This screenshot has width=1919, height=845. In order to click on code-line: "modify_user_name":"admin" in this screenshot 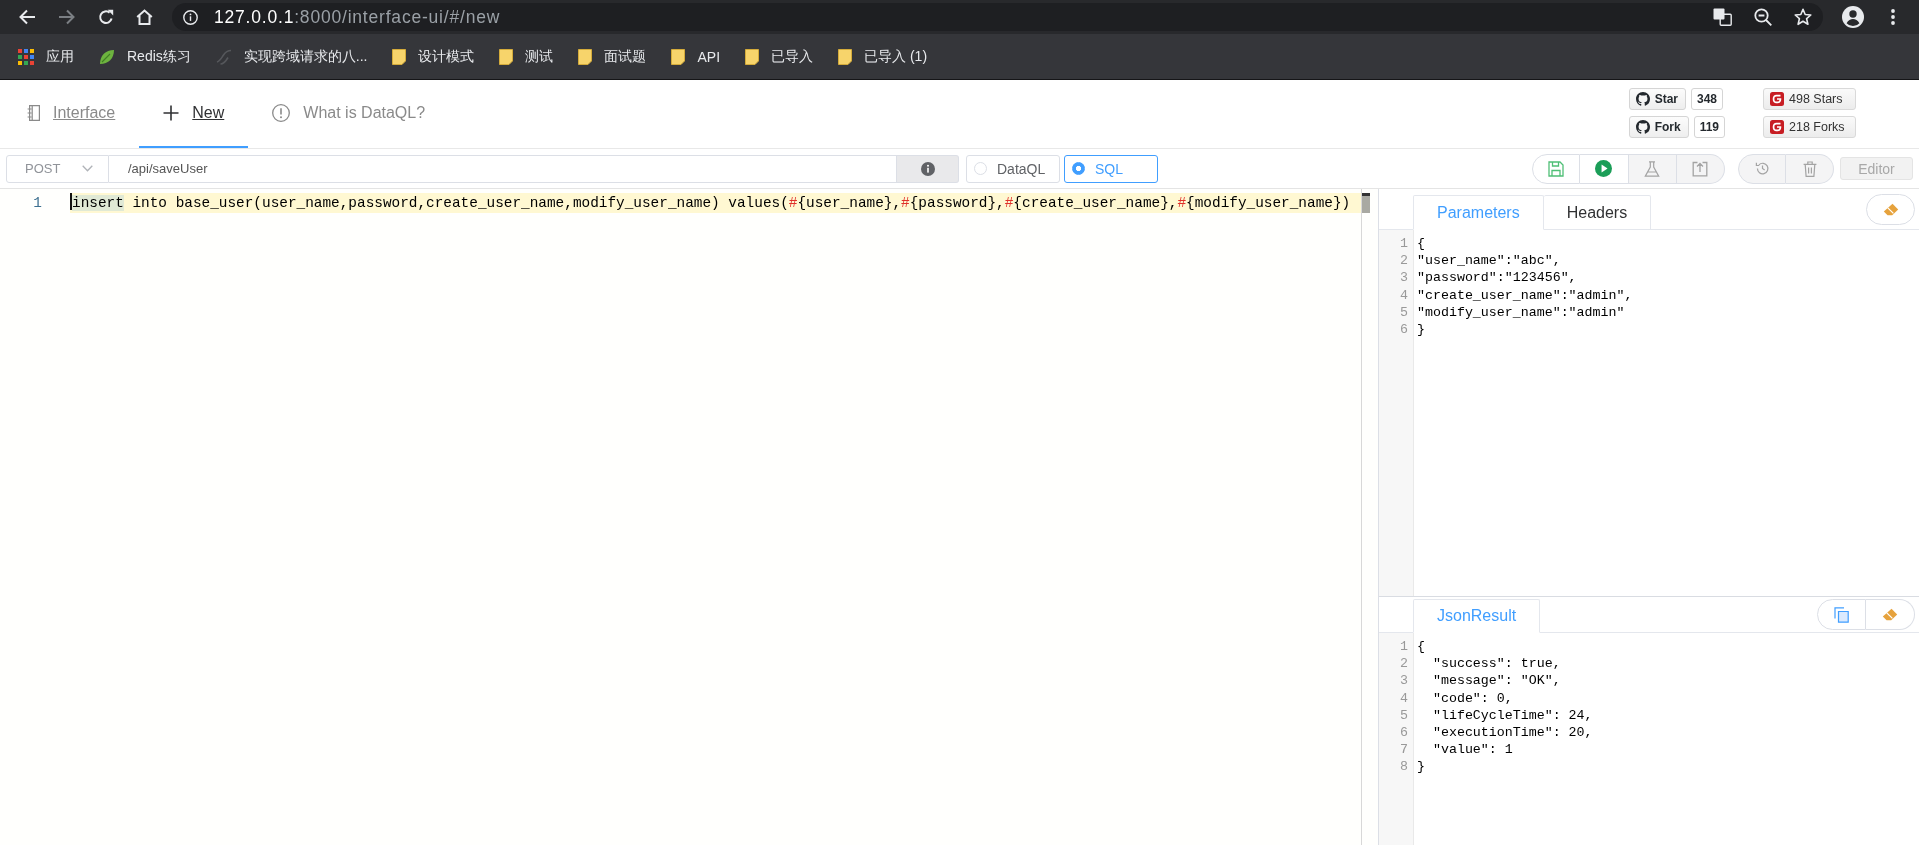, I will do `click(1521, 312)`.